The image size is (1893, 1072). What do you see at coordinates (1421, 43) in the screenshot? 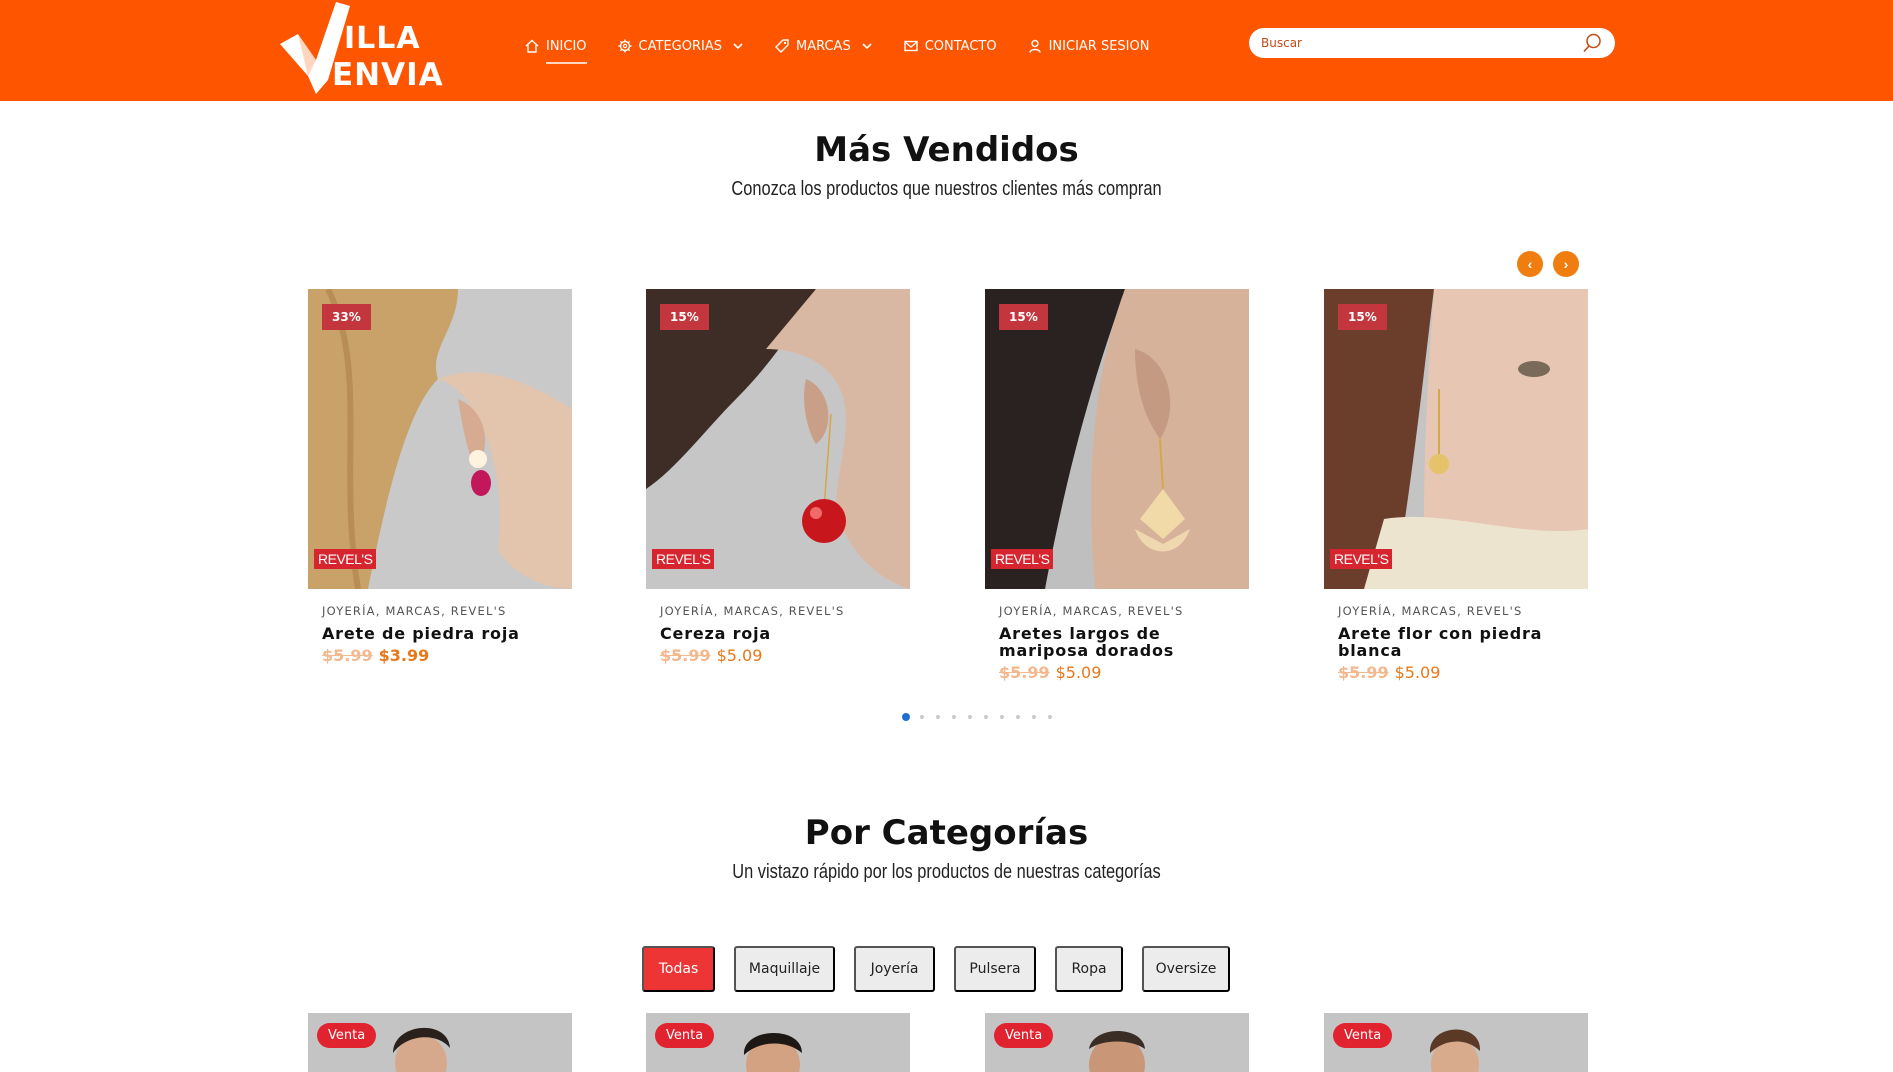
I see `search-input` at bounding box center [1421, 43].